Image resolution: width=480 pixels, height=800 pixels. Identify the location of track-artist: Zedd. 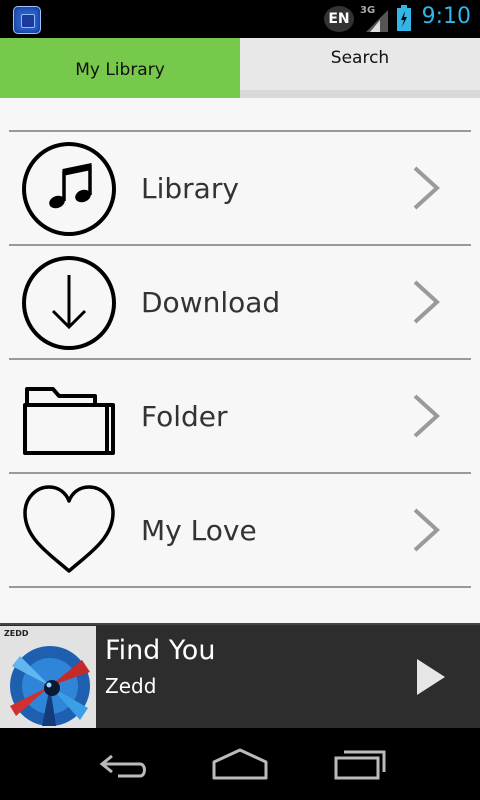
(131, 686).